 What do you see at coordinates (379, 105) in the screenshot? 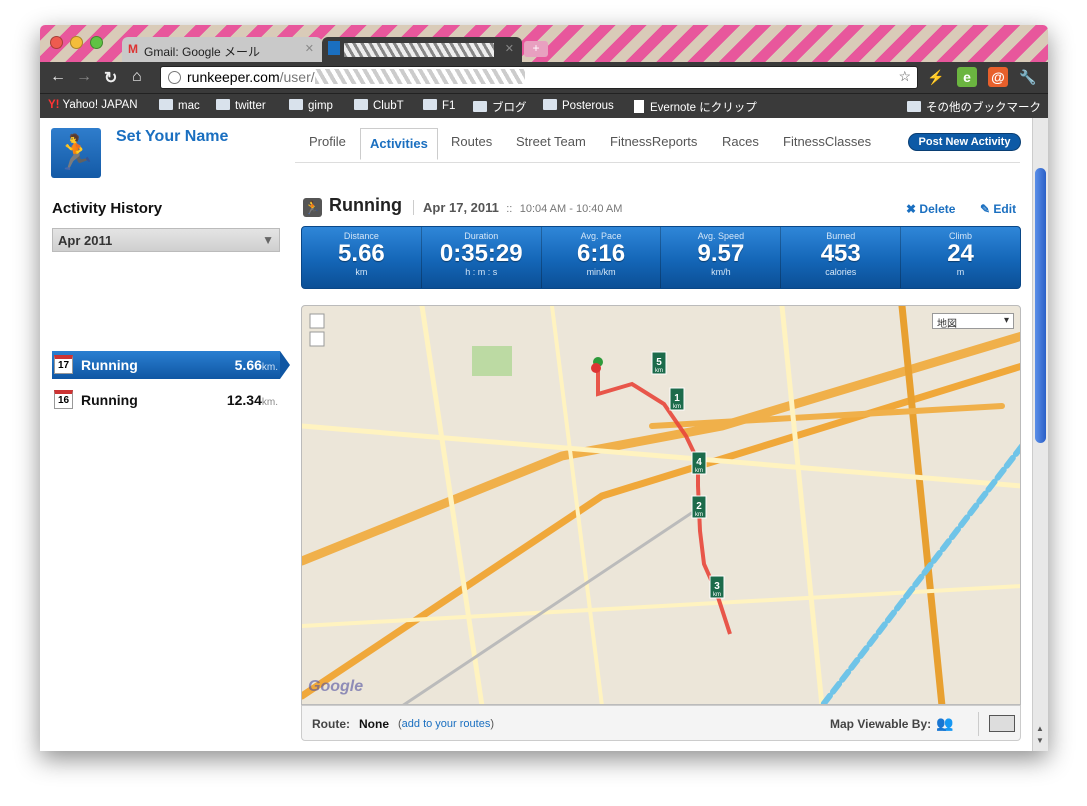
I see `bookmark-clubt: ClubT` at bounding box center [379, 105].